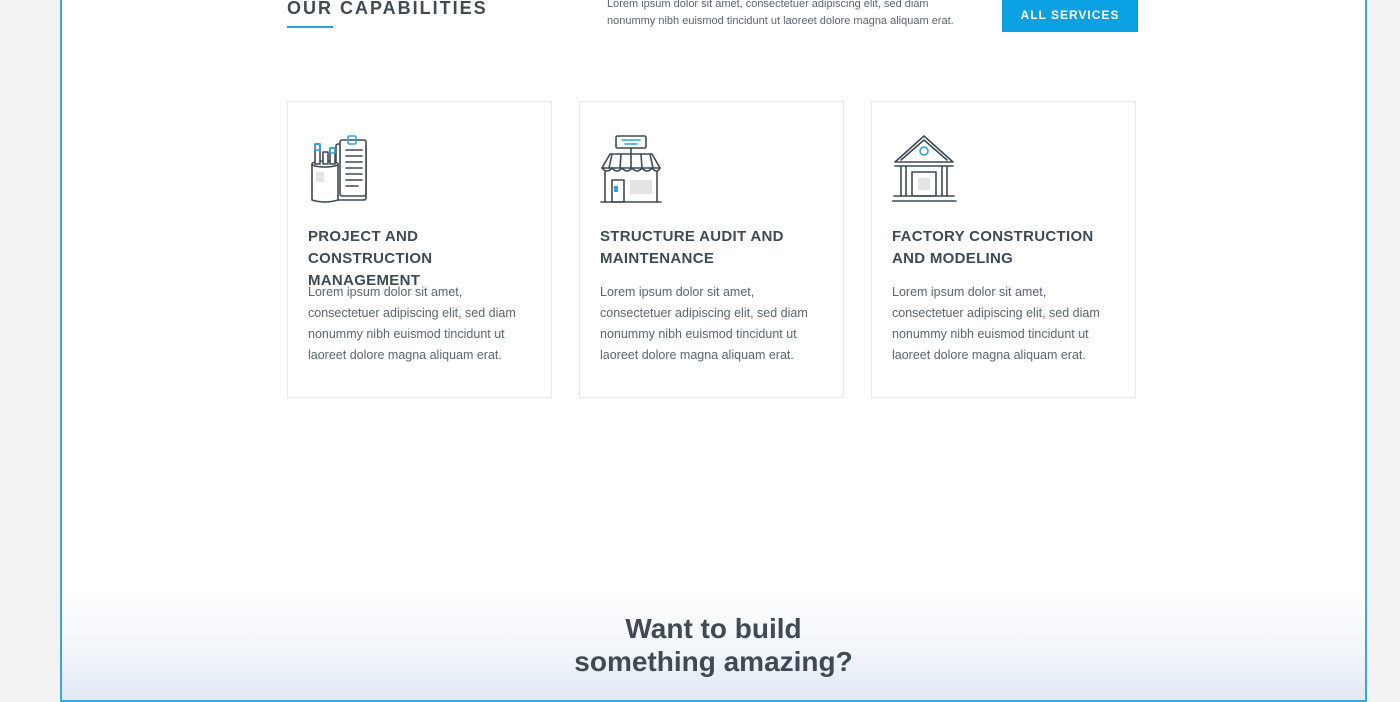 The height and width of the screenshot is (702, 1400). I want to click on cta-heading: Want to build something amazing?, so click(713, 645).